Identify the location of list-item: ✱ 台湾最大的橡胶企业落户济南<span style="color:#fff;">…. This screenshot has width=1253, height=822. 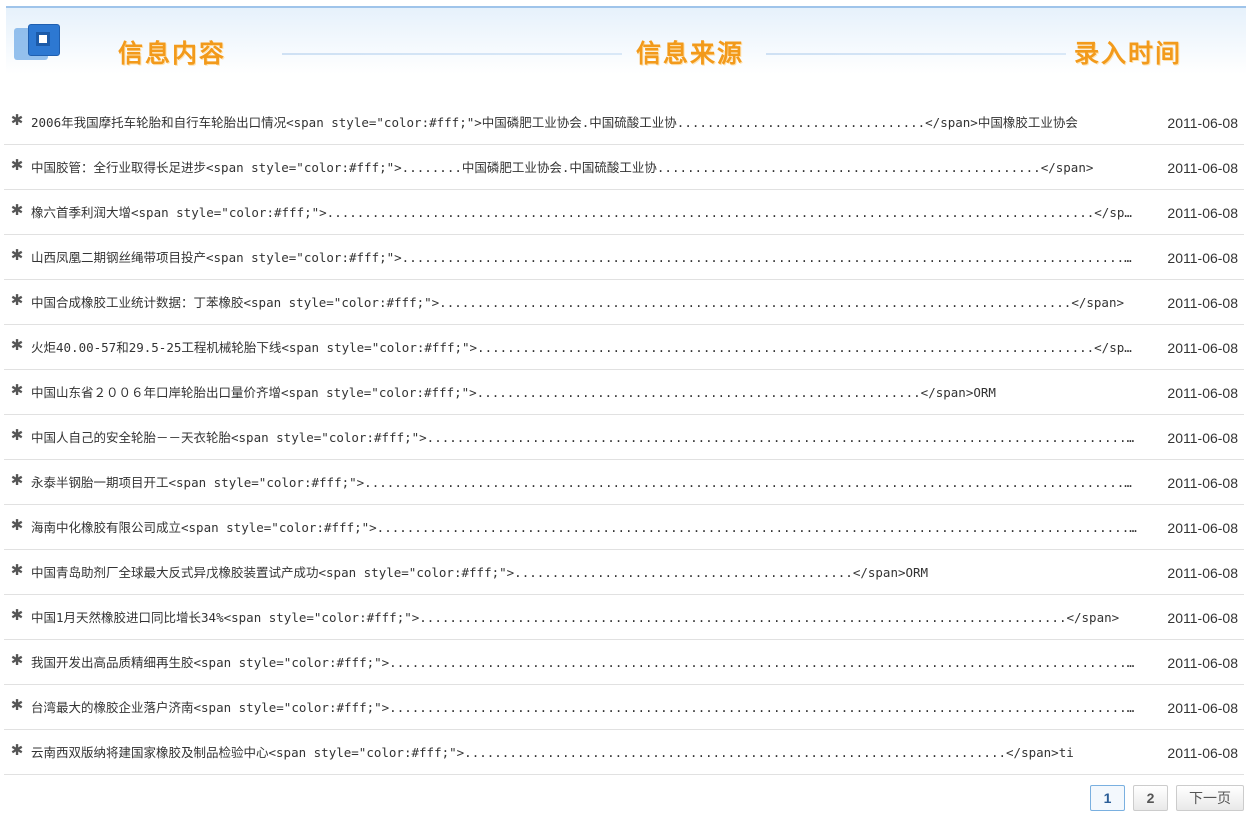
(624, 707).